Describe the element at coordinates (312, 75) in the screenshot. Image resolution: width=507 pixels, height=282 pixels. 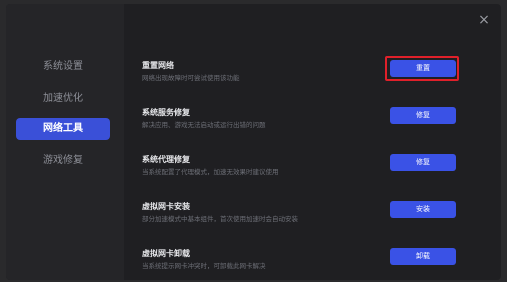
I see `tool-row-reset-network: 重置网络 网络出现故障时可尝试使用该功能 重置` at that location.